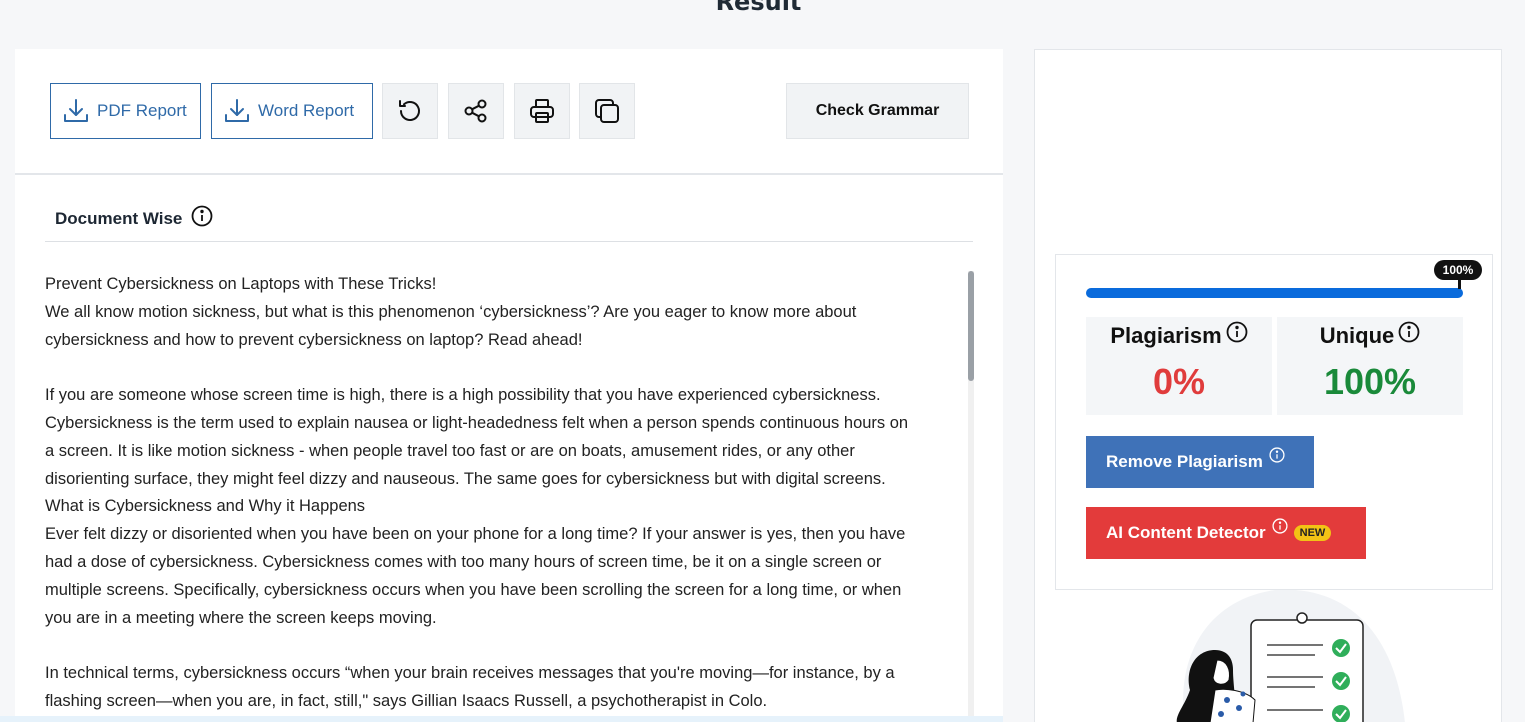 This screenshot has height=722, width=1525. Describe the element at coordinates (971, 326) in the screenshot. I see `scrollbar-thumb` at that location.